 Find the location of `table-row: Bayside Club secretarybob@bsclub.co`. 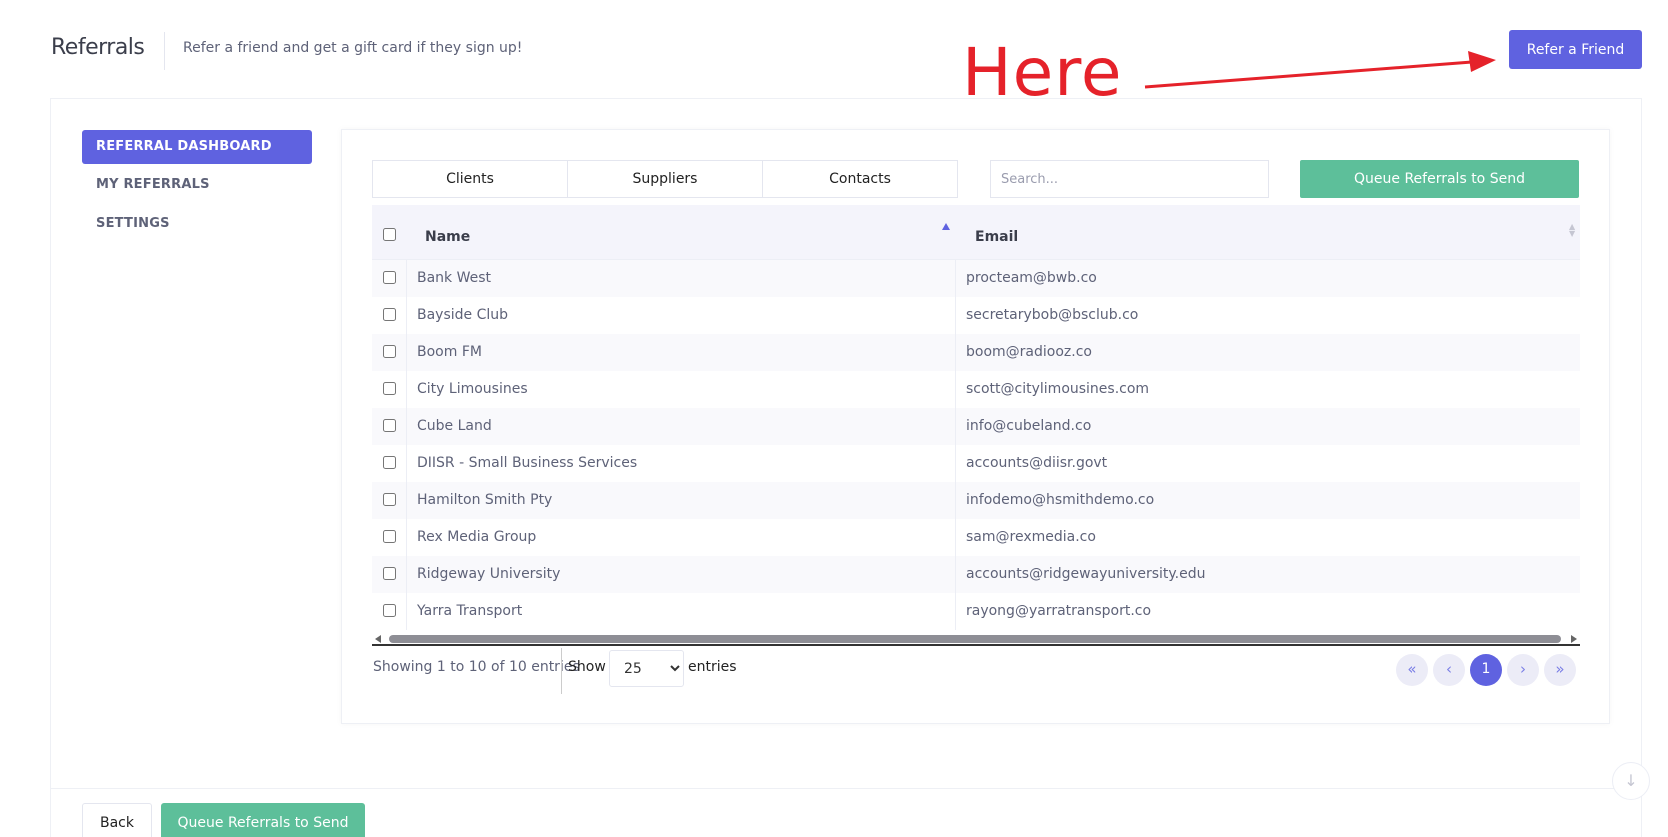

table-row: Bayside Club secretarybob@bsclub.co is located at coordinates (976, 315).